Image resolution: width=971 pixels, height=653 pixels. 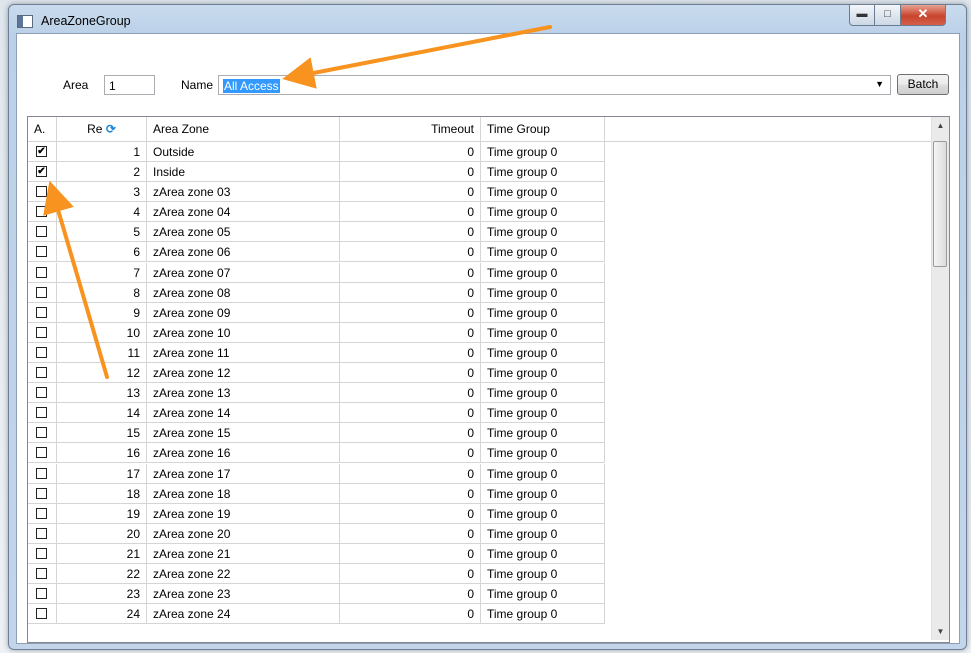 I want to click on area-zone-cell: zArea zone 03, so click(x=243, y=192).